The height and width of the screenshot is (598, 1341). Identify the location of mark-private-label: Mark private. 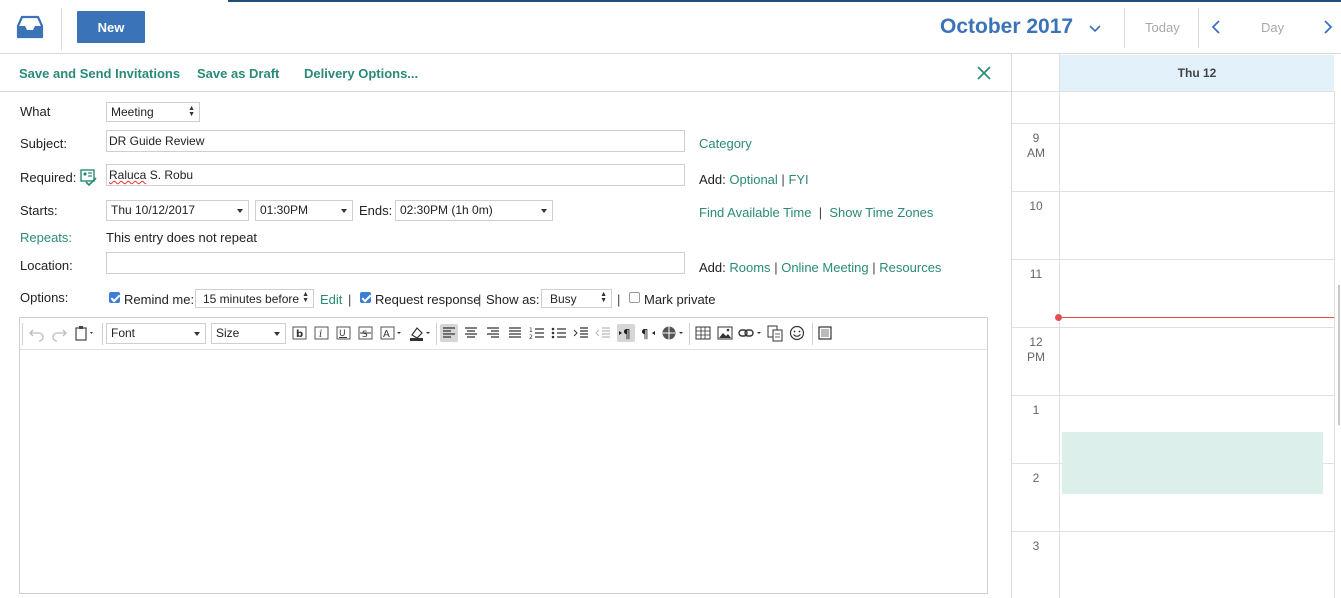
(680, 299).